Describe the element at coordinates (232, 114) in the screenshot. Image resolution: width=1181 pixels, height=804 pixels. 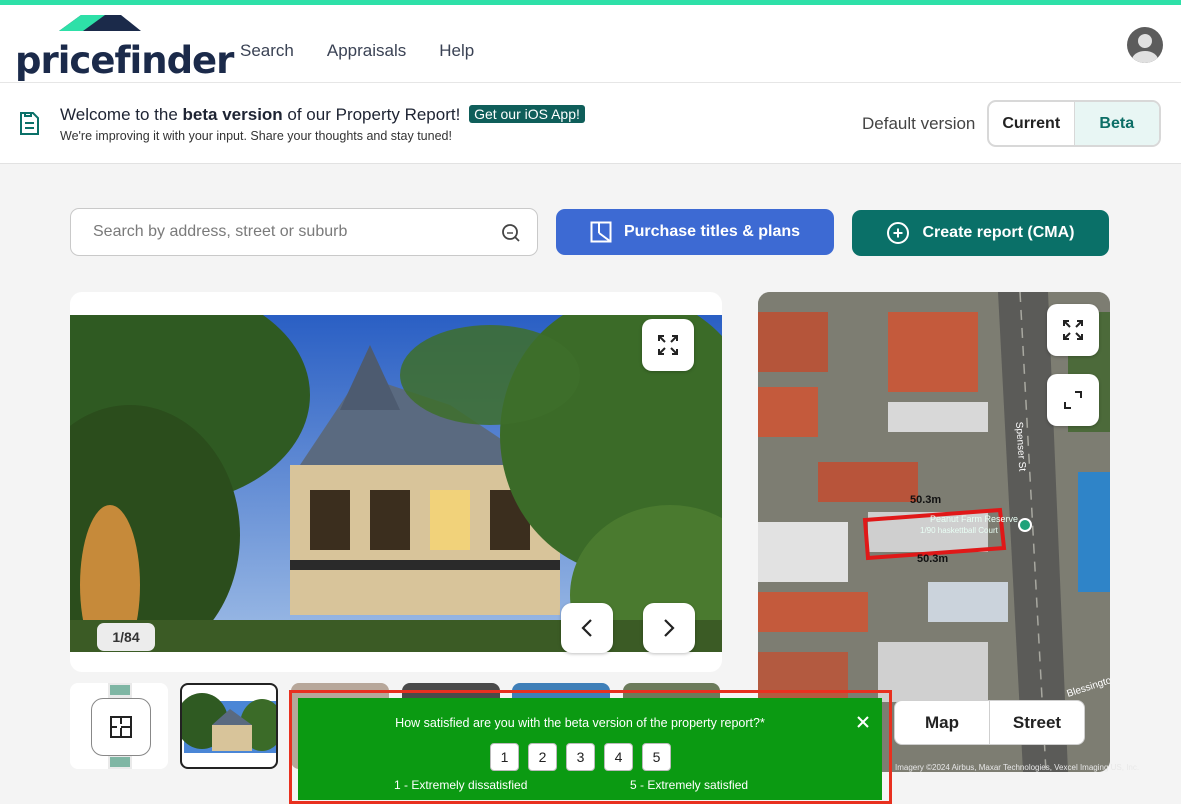
I see `banner-title-bold: beta version` at that location.